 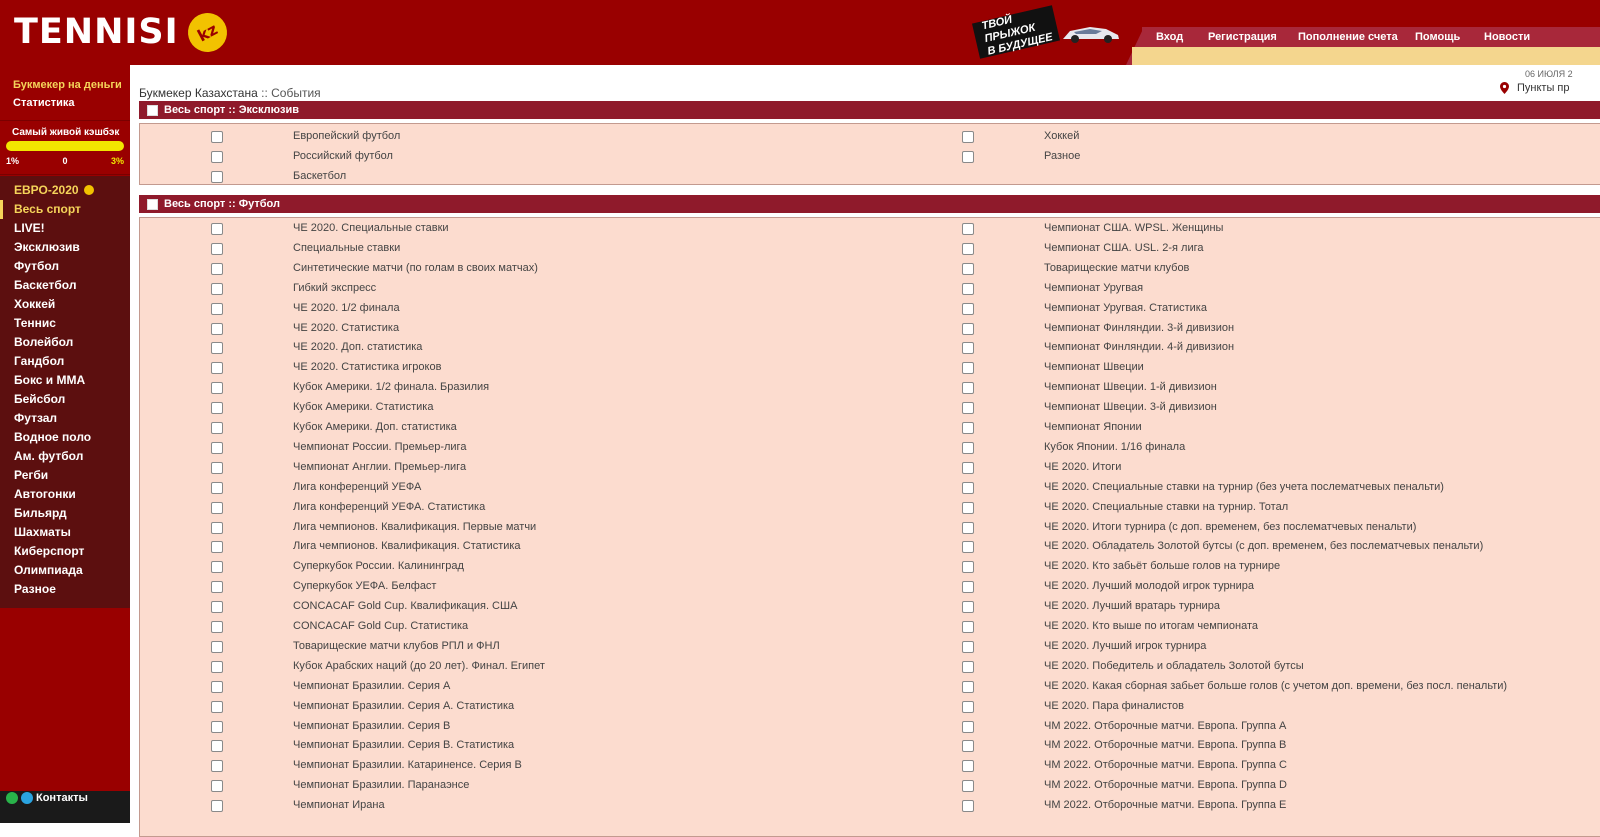 What do you see at coordinates (378, 566) in the screenshot?
I see `tournament-label: Суперкубок России. Калининград` at bounding box center [378, 566].